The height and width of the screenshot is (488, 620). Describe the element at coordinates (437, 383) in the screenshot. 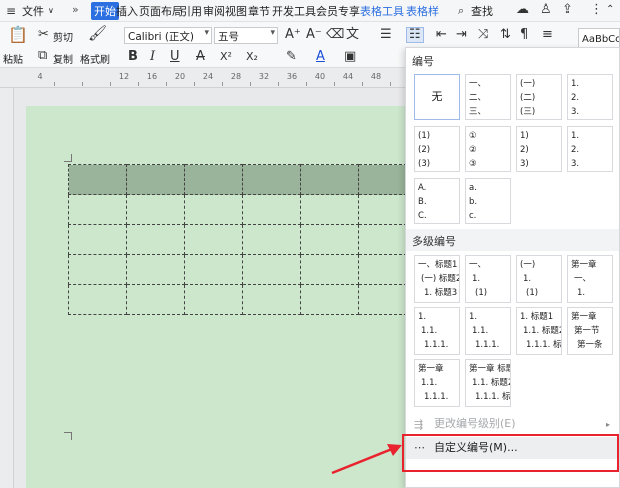

I see `multilevel-style-option: 第一章 1.1. 1.1.1.` at that location.